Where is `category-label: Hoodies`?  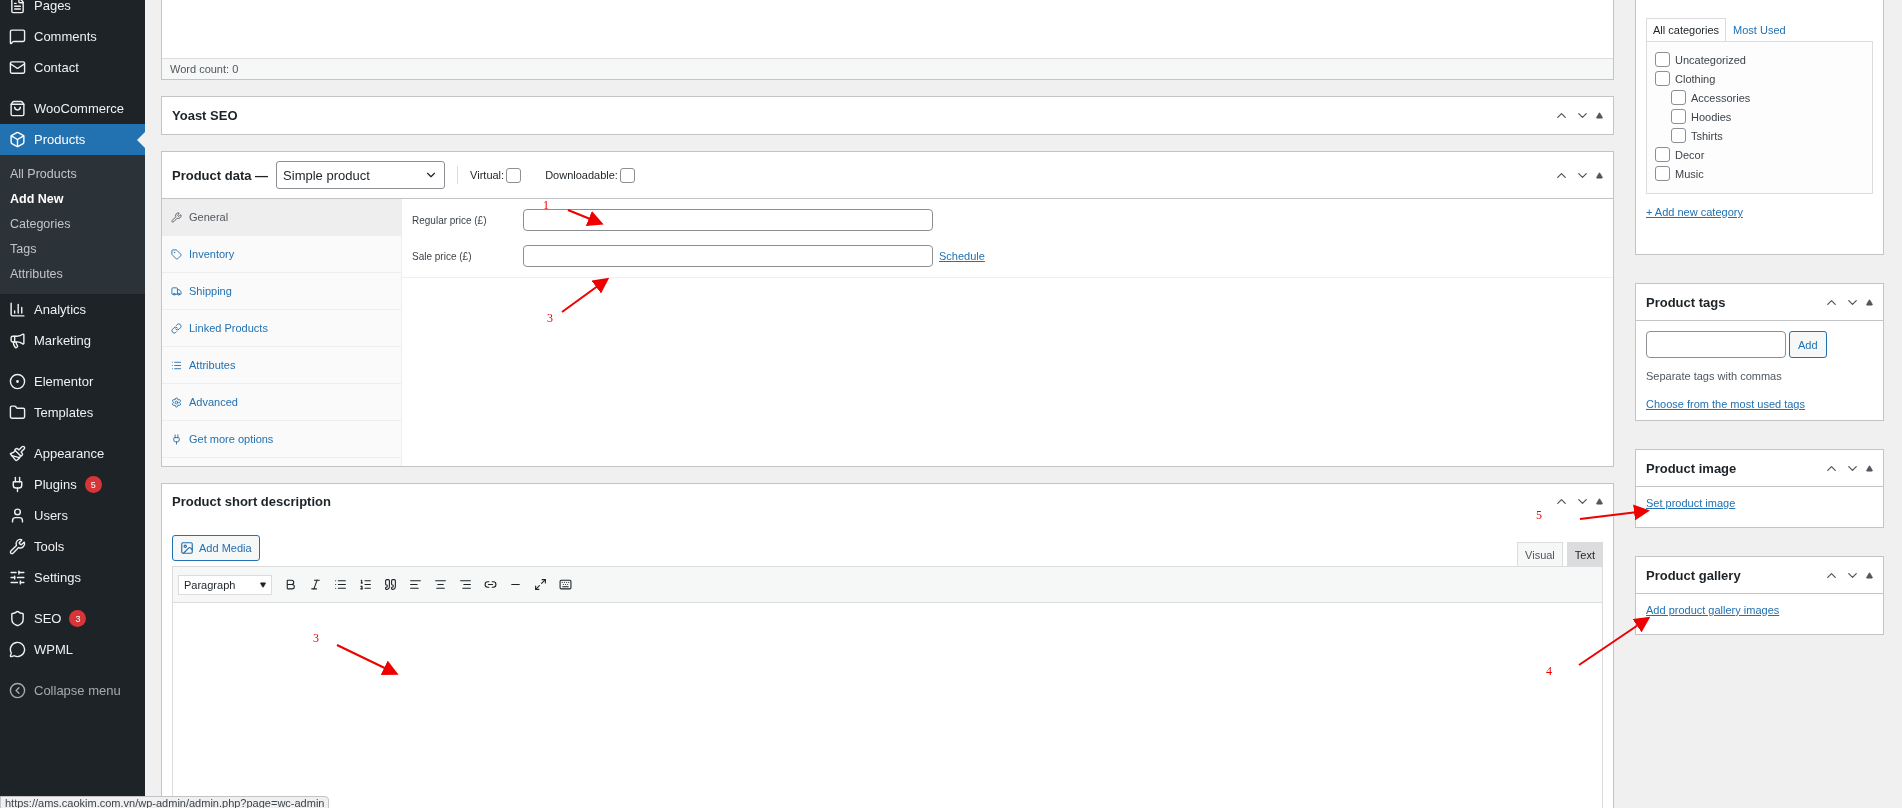 category-label: Hoodies is located at coordinates (1711, 116).